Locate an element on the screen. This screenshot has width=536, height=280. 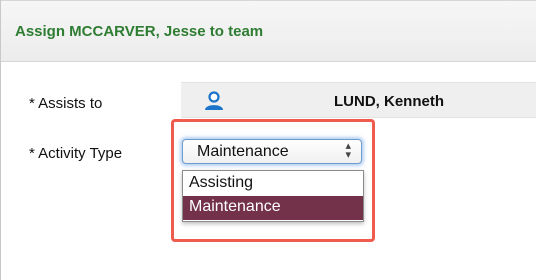
option-assisting: Assisting is located at coordinates (273, 184).